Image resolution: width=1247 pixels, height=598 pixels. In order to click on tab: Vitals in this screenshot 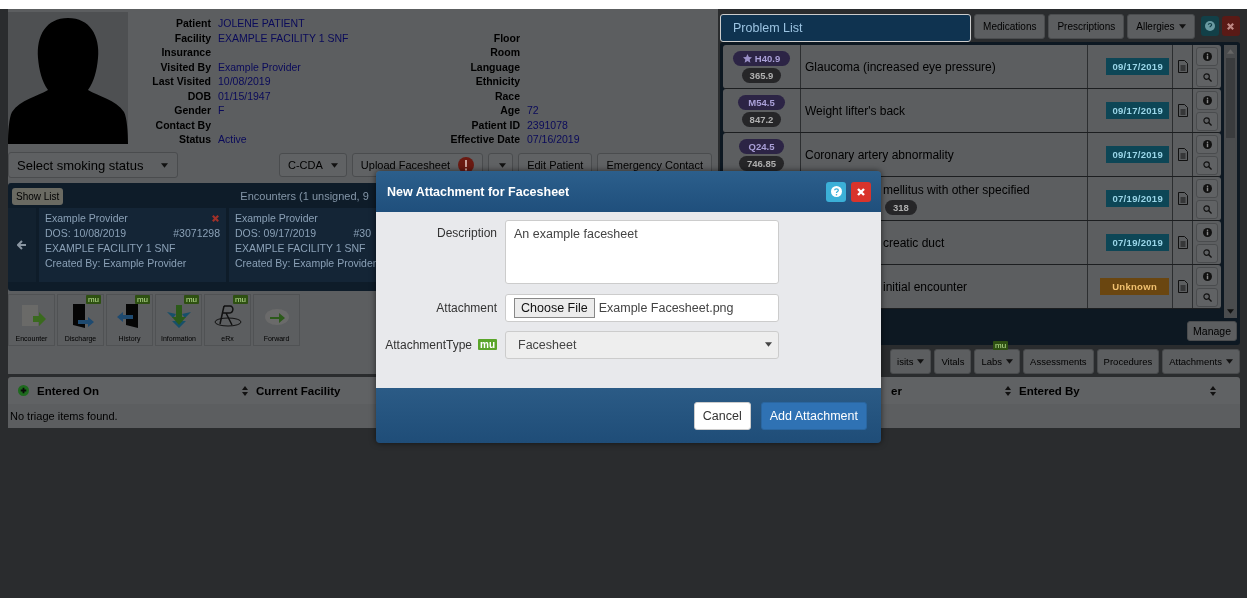, I will do `click(953, 361)`.